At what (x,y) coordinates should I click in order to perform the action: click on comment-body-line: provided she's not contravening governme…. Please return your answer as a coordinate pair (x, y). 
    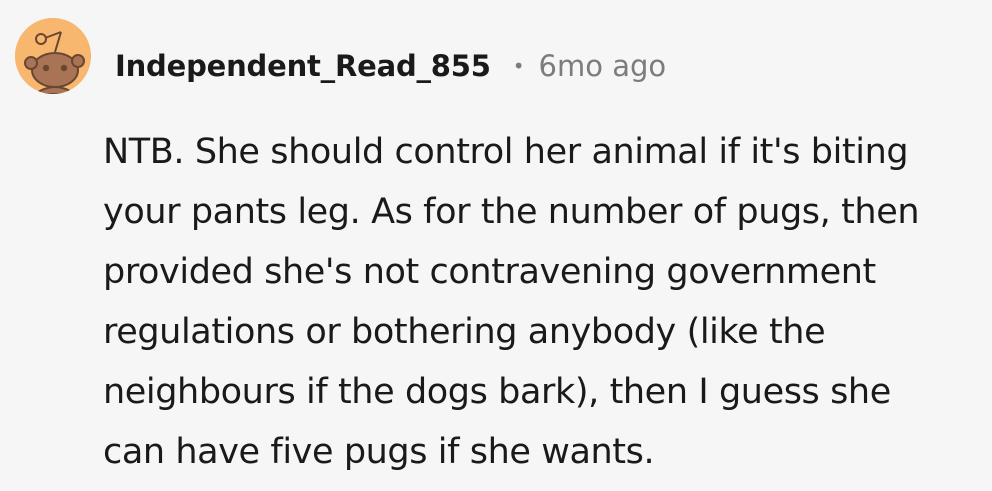
    Looking at the image, I should click on (489, 272).